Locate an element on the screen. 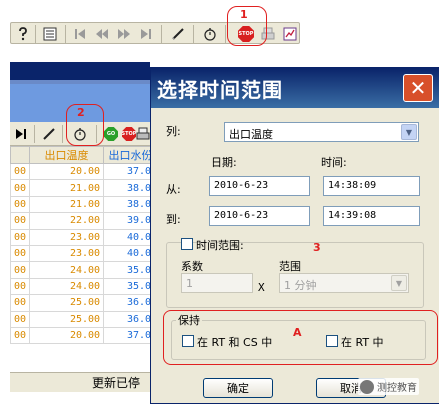 The height and width of the screenshot is (404, 439). time-range-checkbox is located at coordinates (187, 244).